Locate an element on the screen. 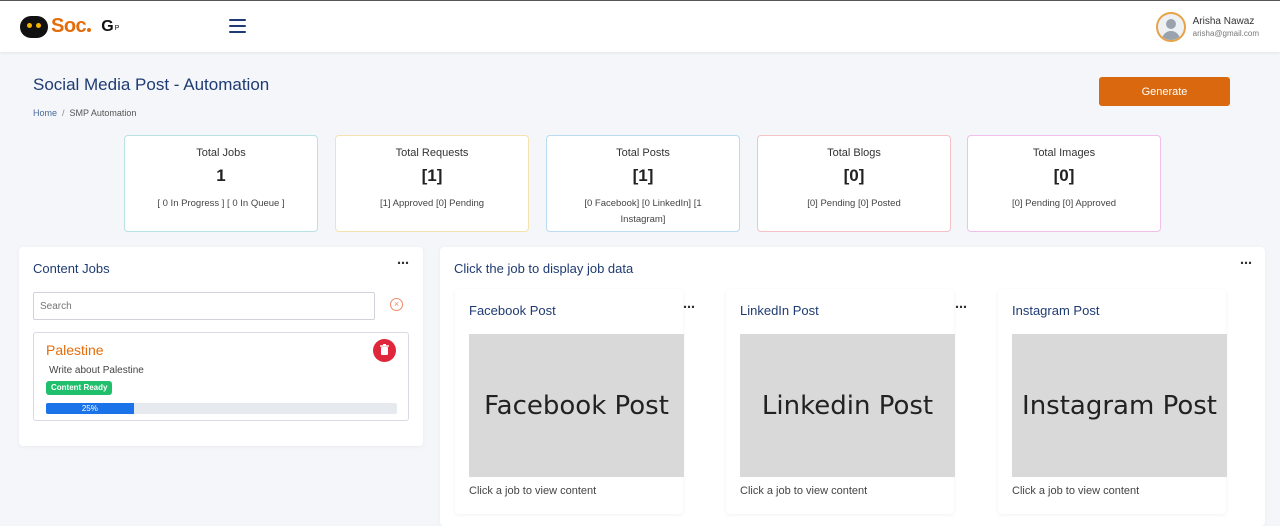 This screenshot has height=526, width=1280. job-data-menu-icon: ⋯ is located at coordinates (1246, 263).